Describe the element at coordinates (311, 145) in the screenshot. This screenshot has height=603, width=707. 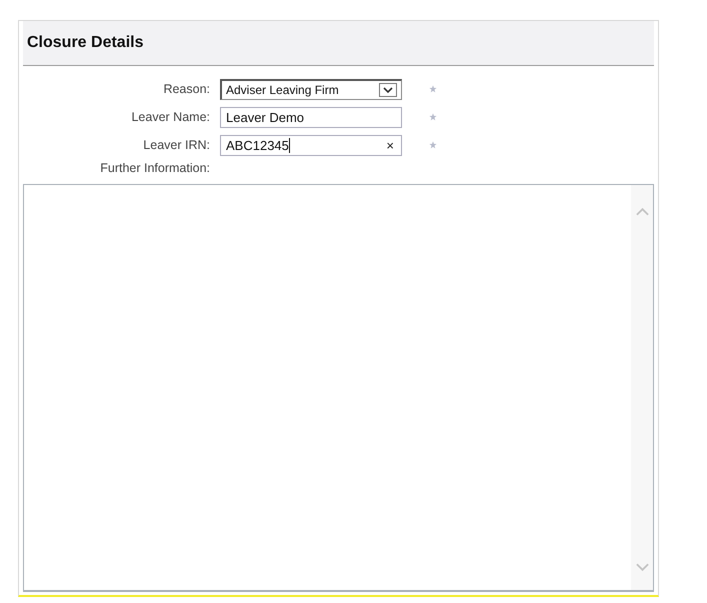
I see `text-field: ABC12345 ×` at that location.